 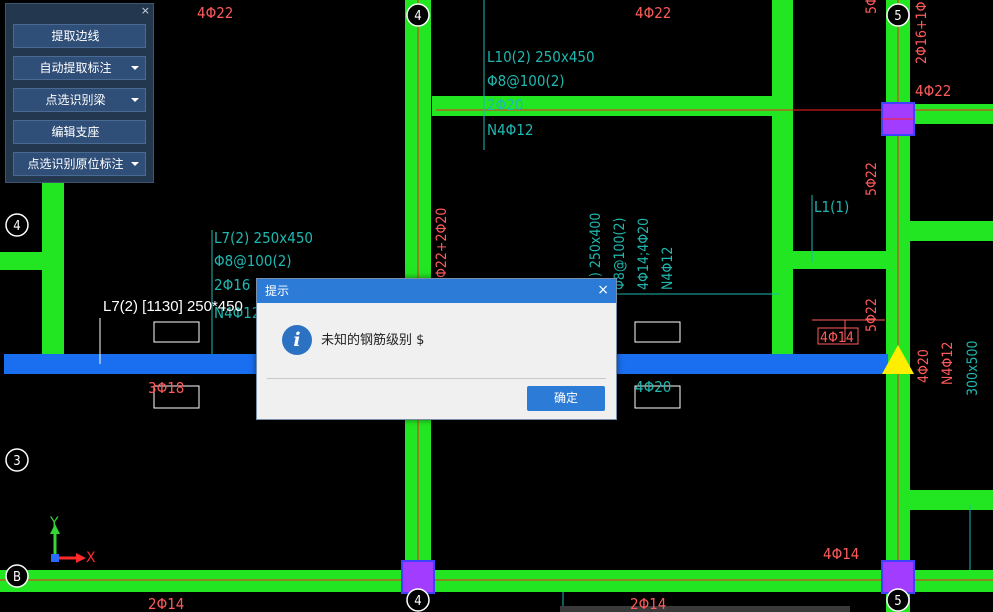 What do you see at coordinates (948, 363) in the screenshot?
I see `rebar-text: N4Φ12` at bounding box center [948, 363].